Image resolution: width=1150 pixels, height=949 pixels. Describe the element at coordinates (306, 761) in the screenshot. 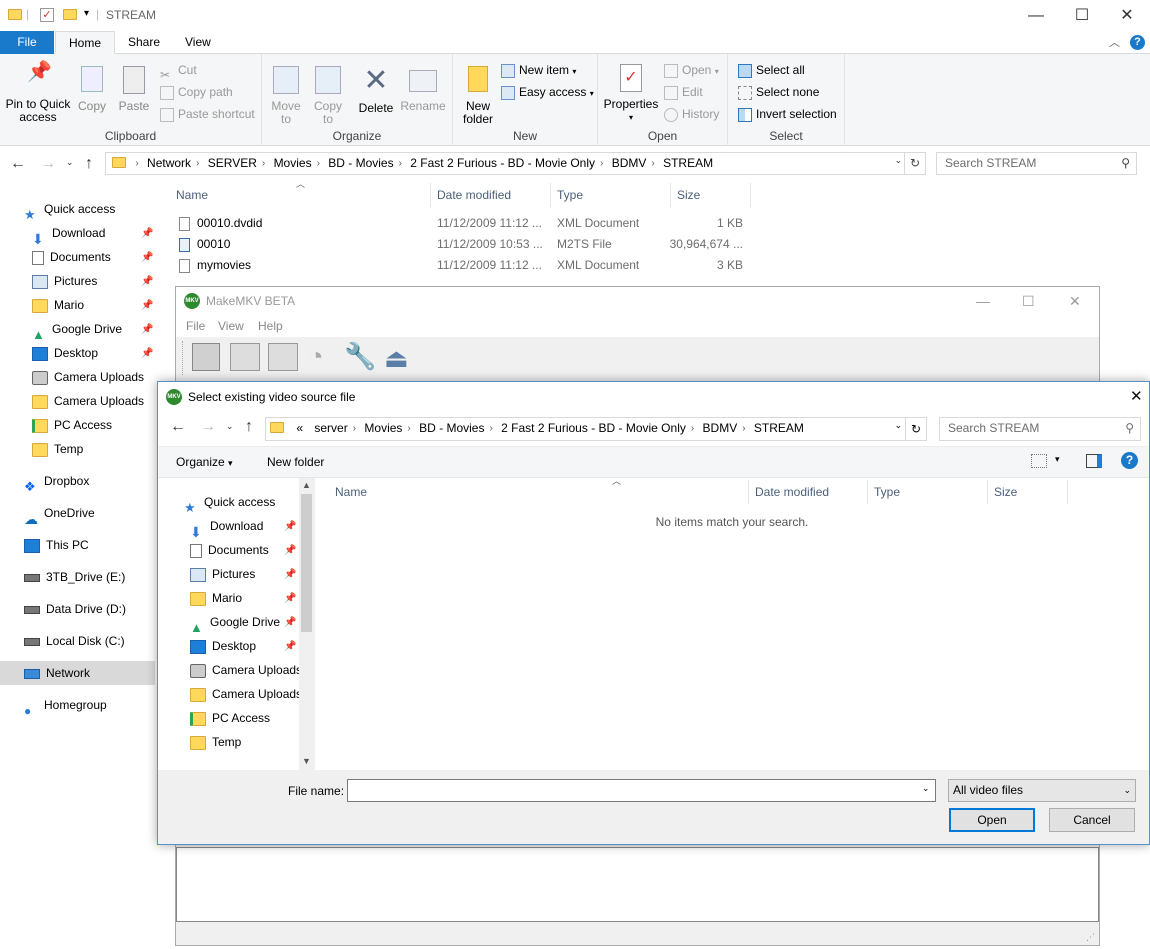

I see `scroll-down-icon: ▼` at that location.